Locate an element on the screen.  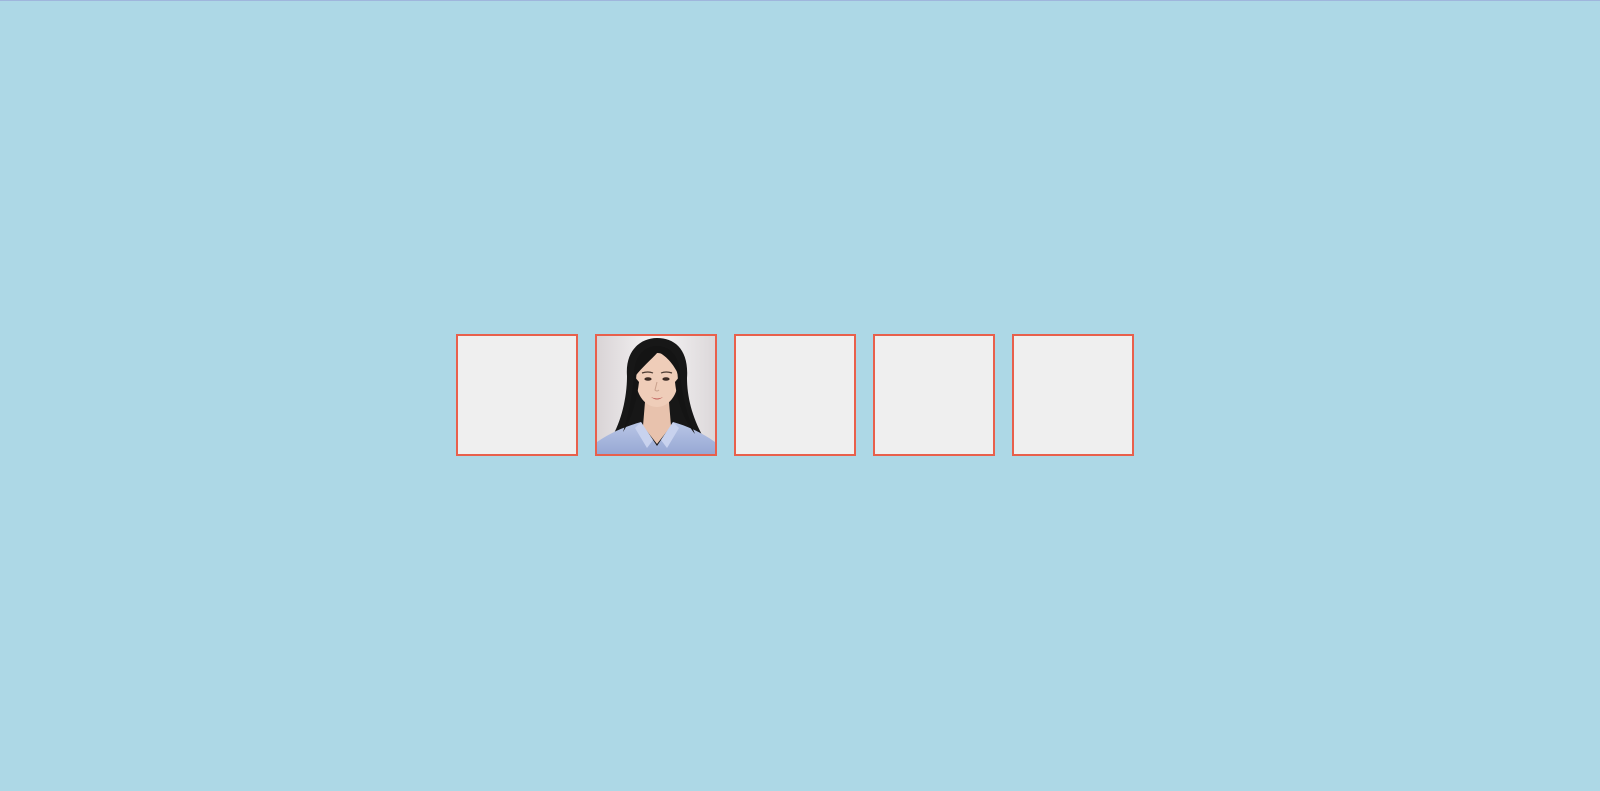
tile-row is located at coordinates (795, 395).